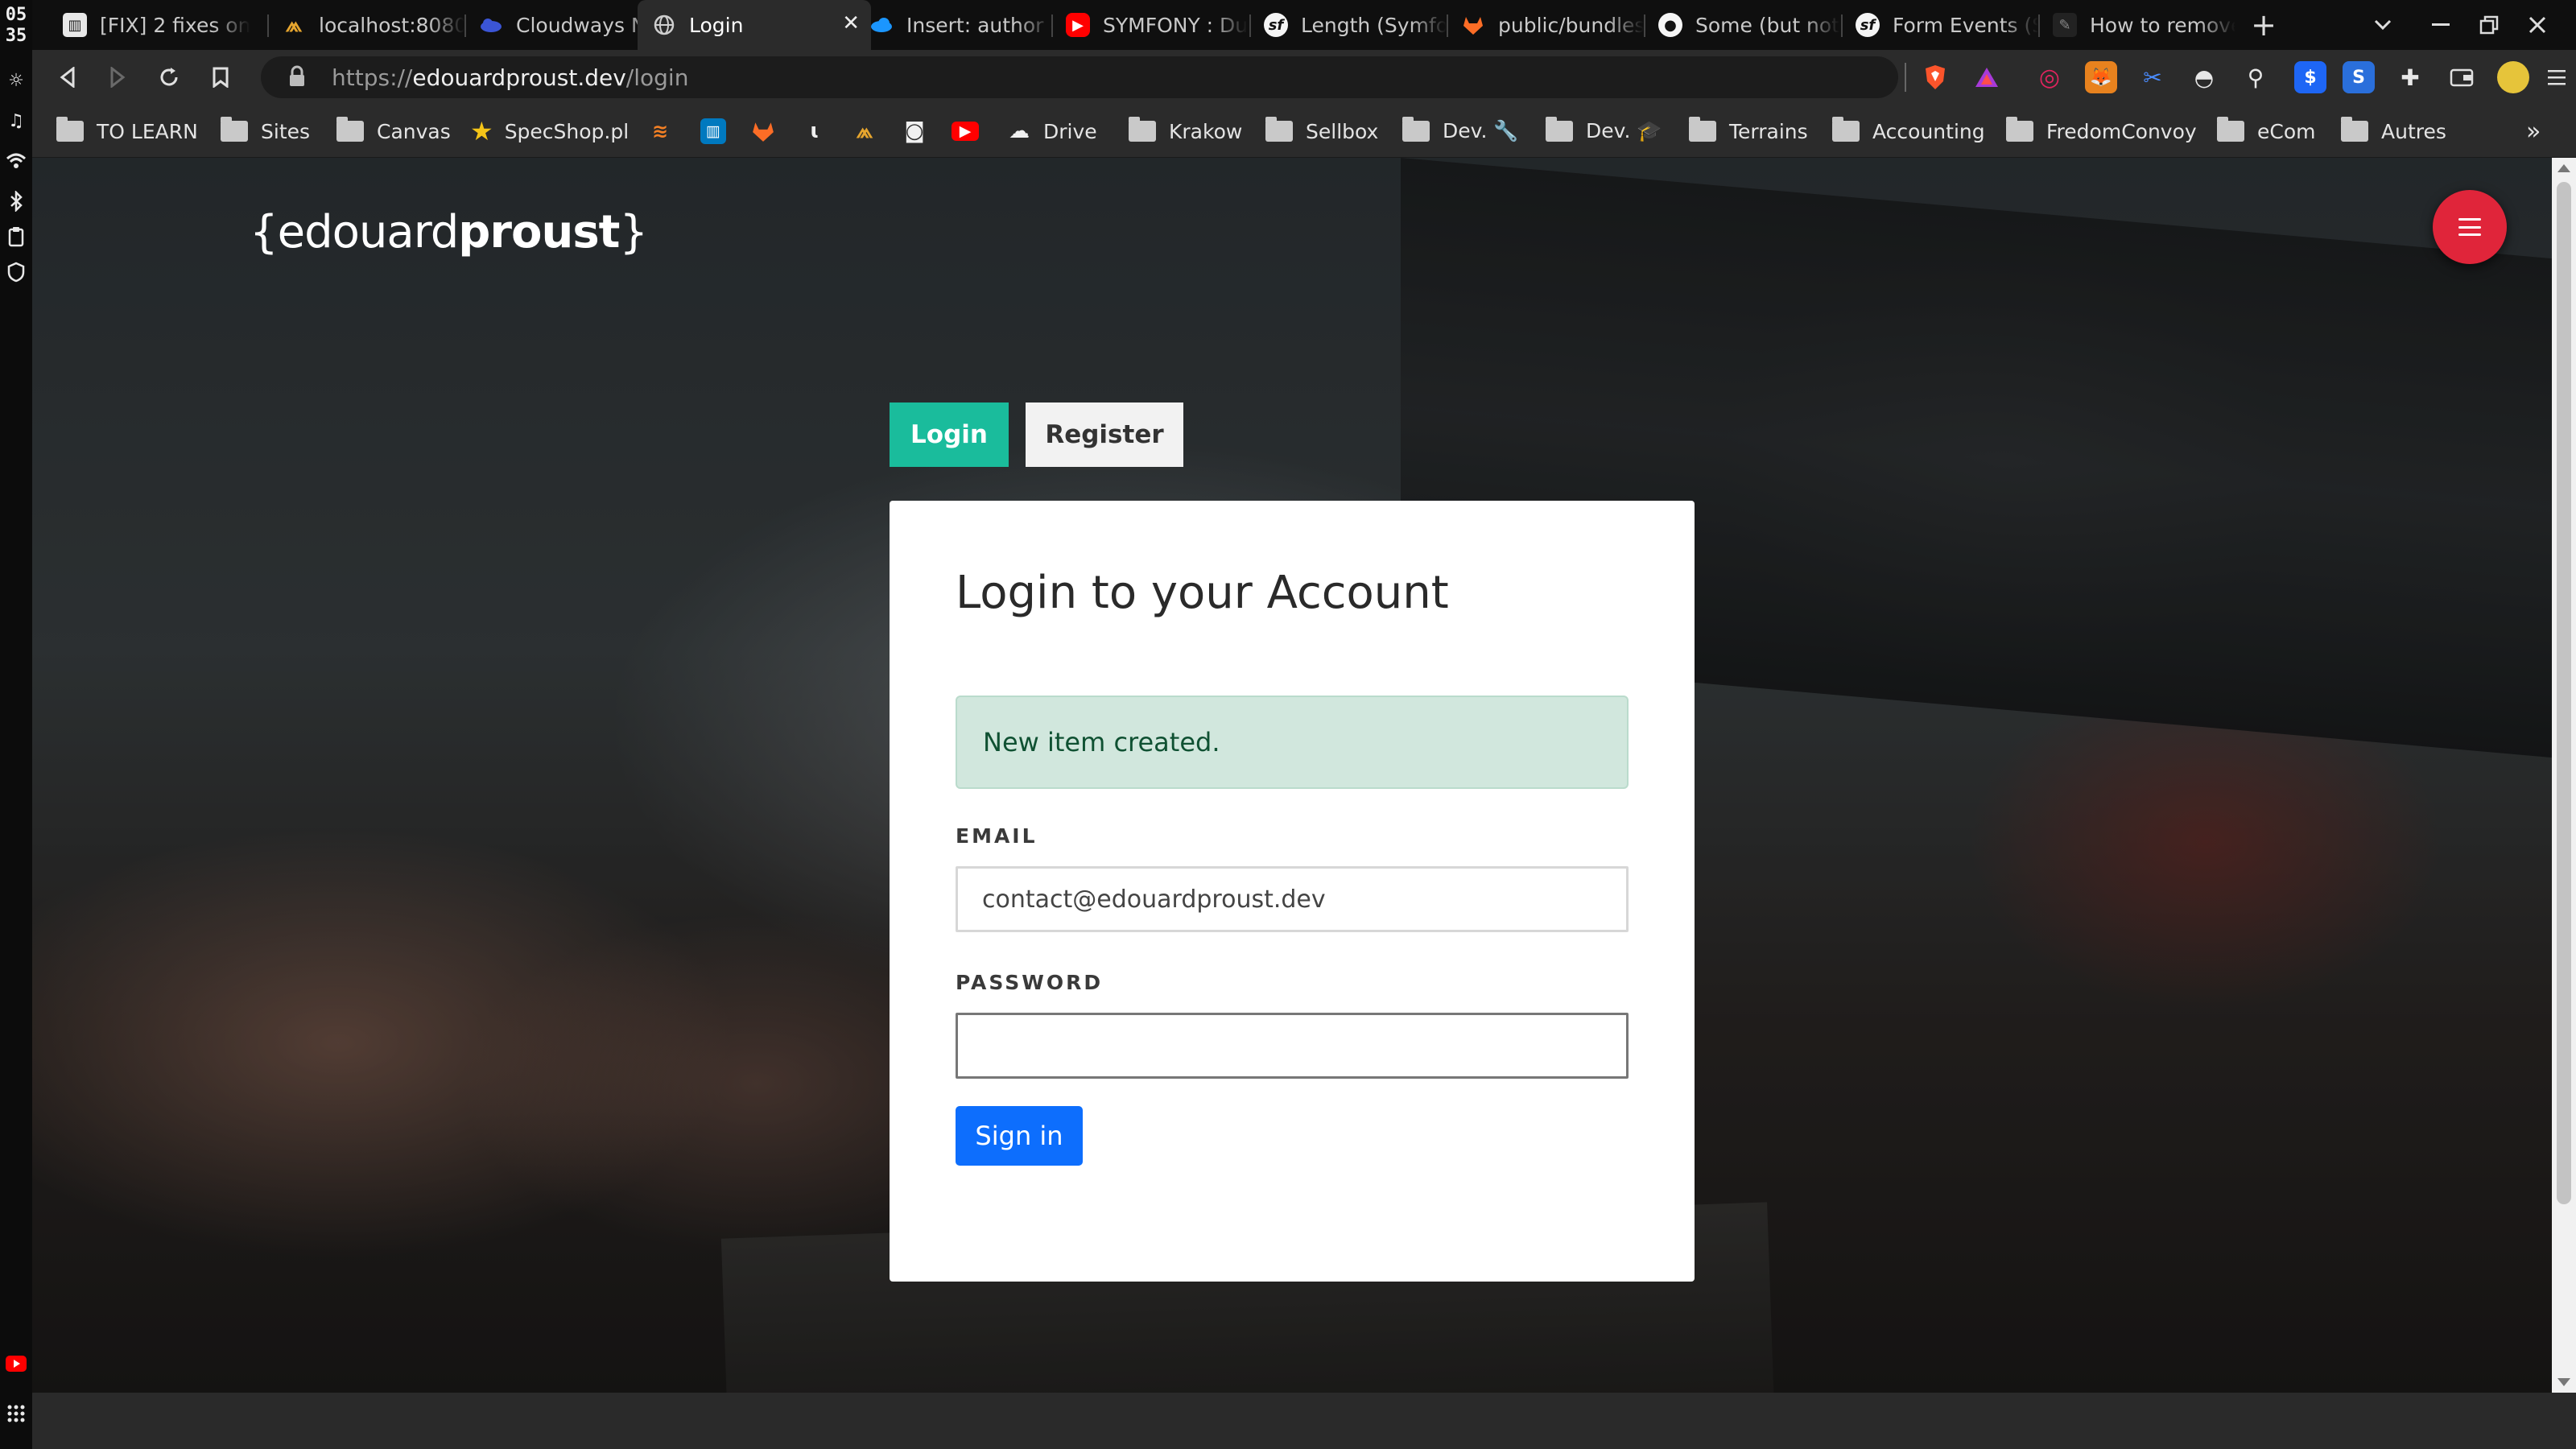  I want to click on apps-grid-icon, so click(16, 1413).